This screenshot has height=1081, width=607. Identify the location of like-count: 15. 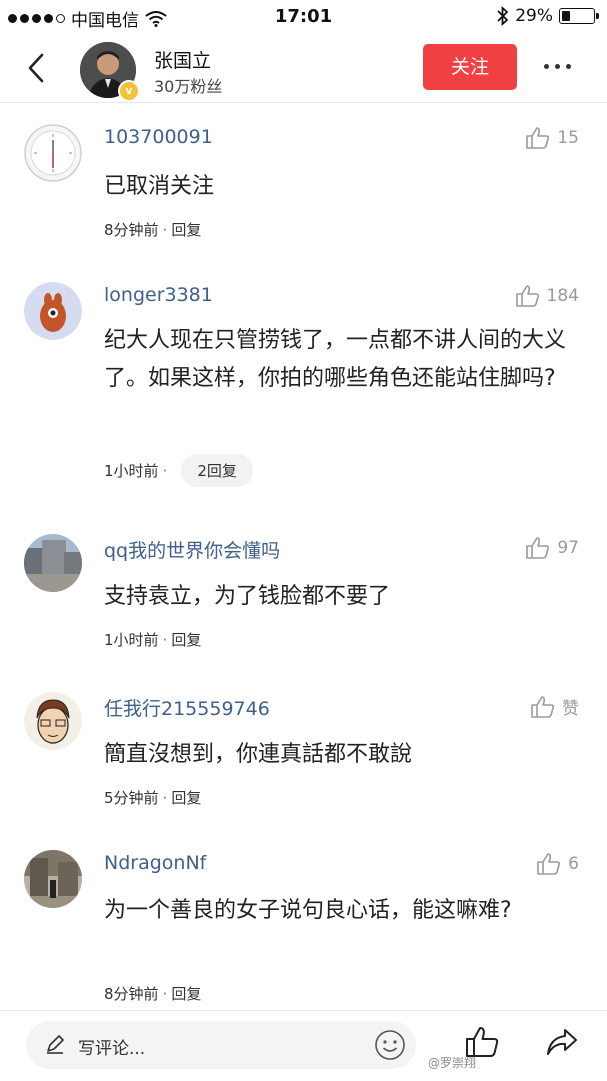
(568, 138).